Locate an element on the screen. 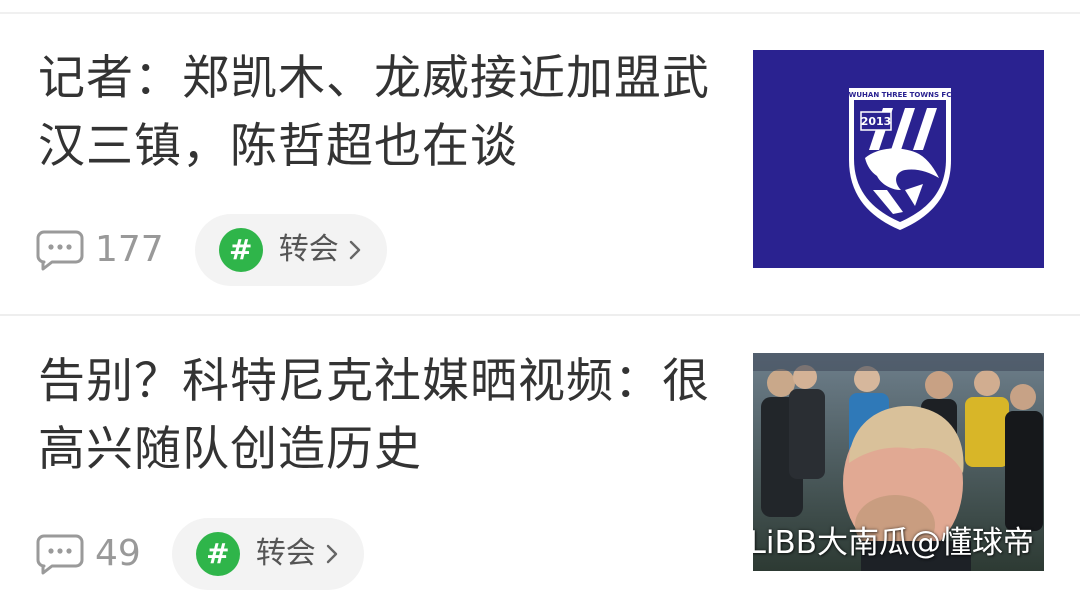  comment-count: 177 is located at coordinates (129, 249).